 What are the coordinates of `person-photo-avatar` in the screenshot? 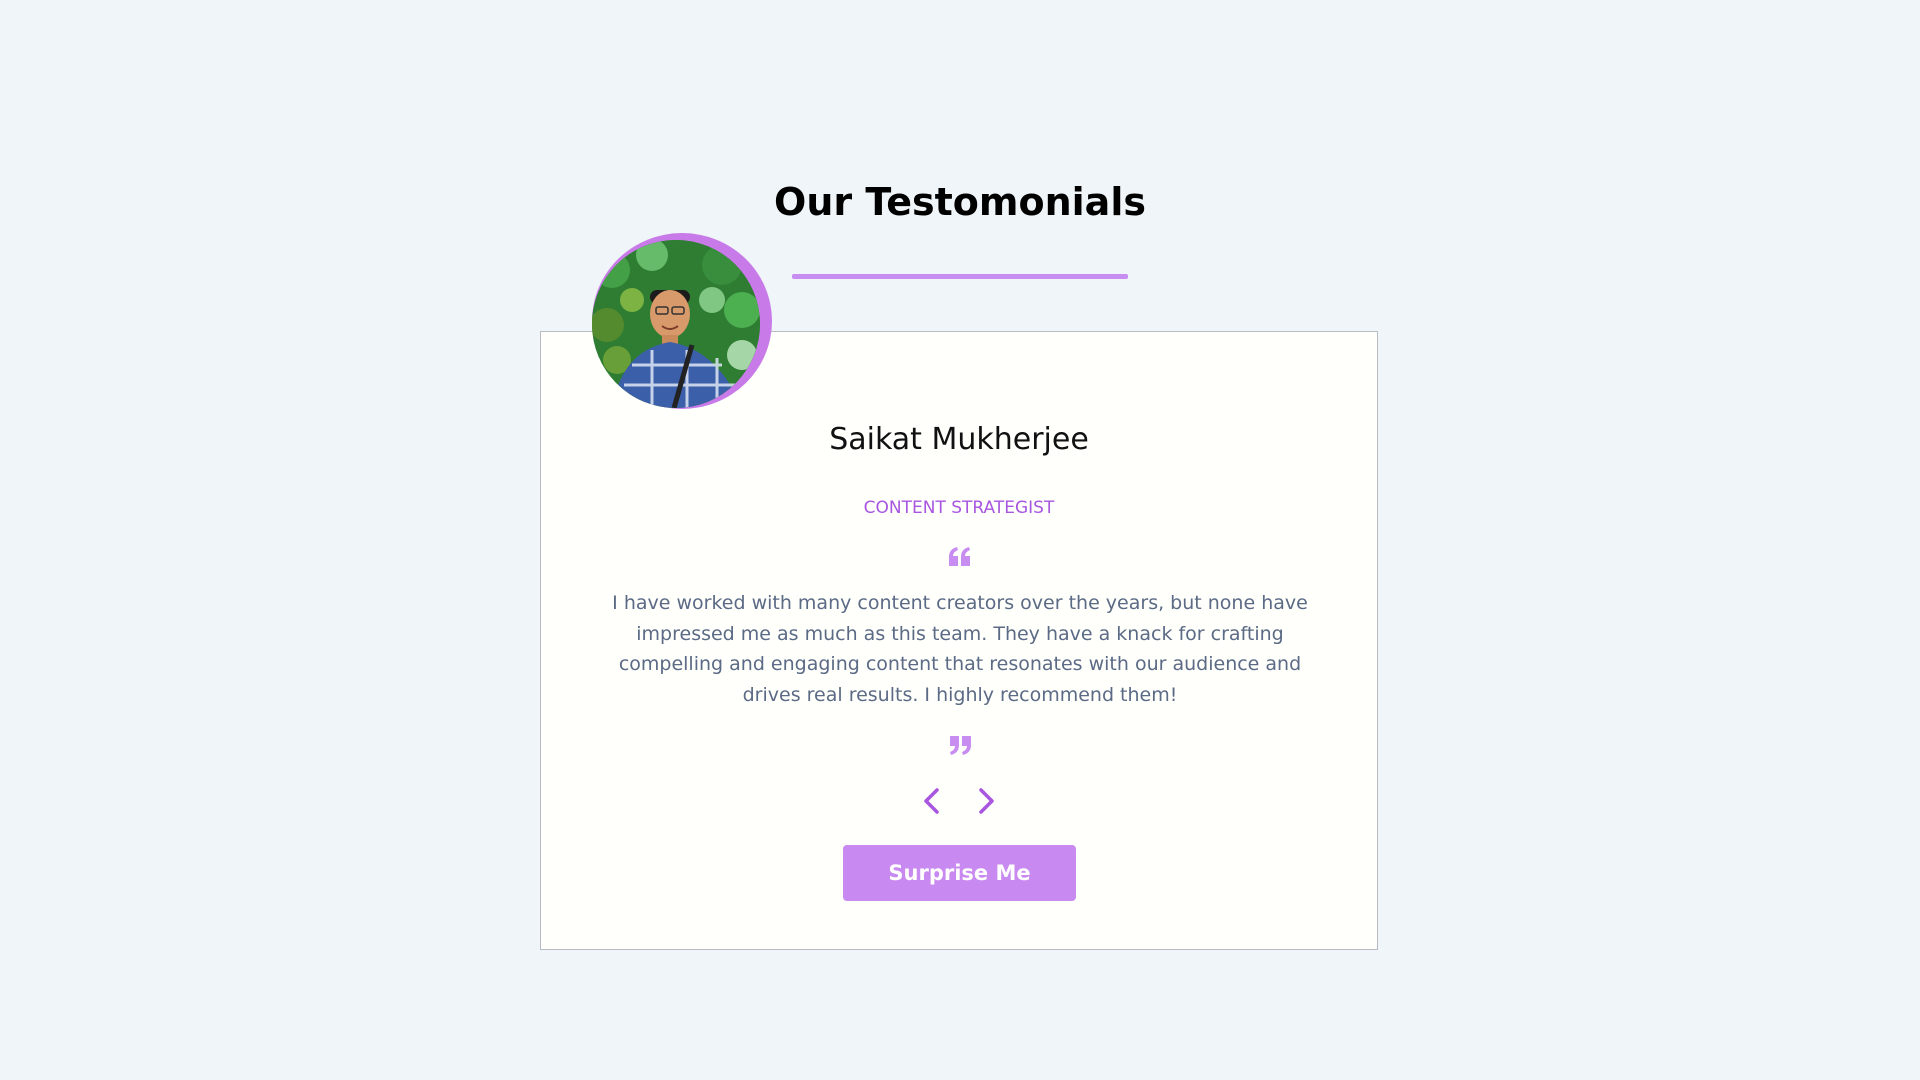 It's located at (676, 324).